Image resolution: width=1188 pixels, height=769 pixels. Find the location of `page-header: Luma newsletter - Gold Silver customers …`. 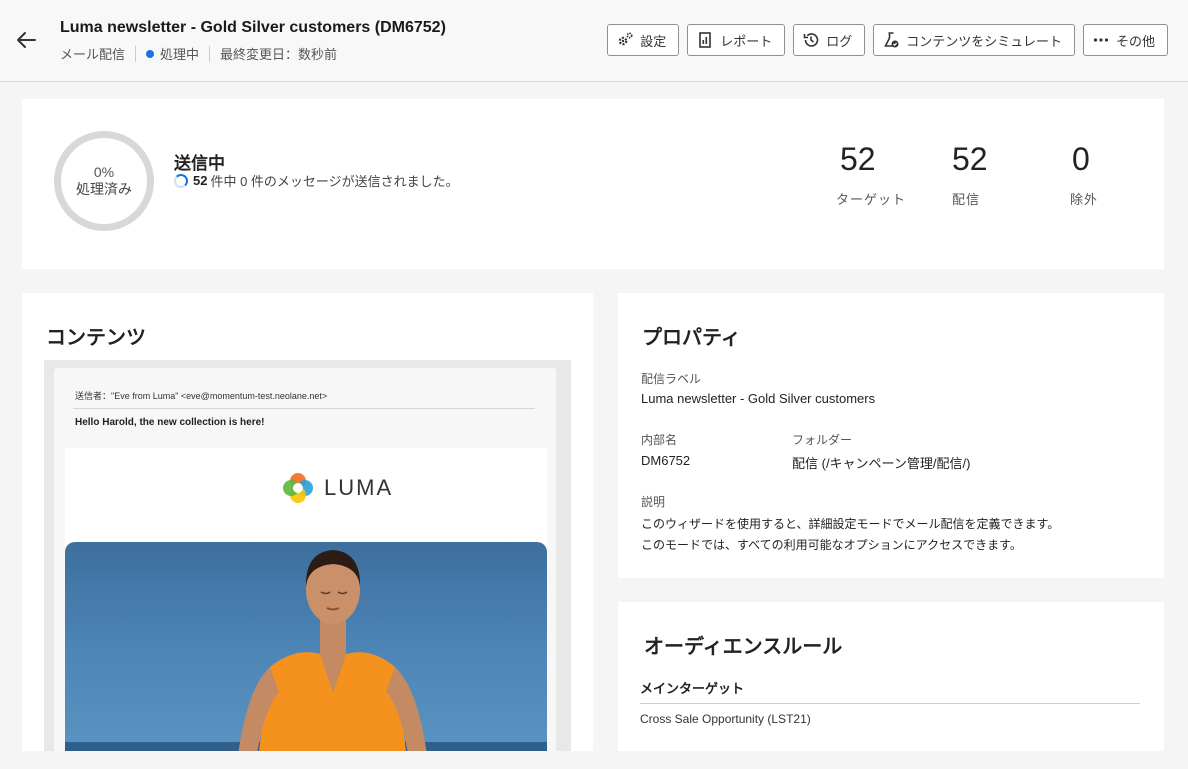

page-header: Luma newsletter - Gold Silver customers … is located at coordinates (594, 41).